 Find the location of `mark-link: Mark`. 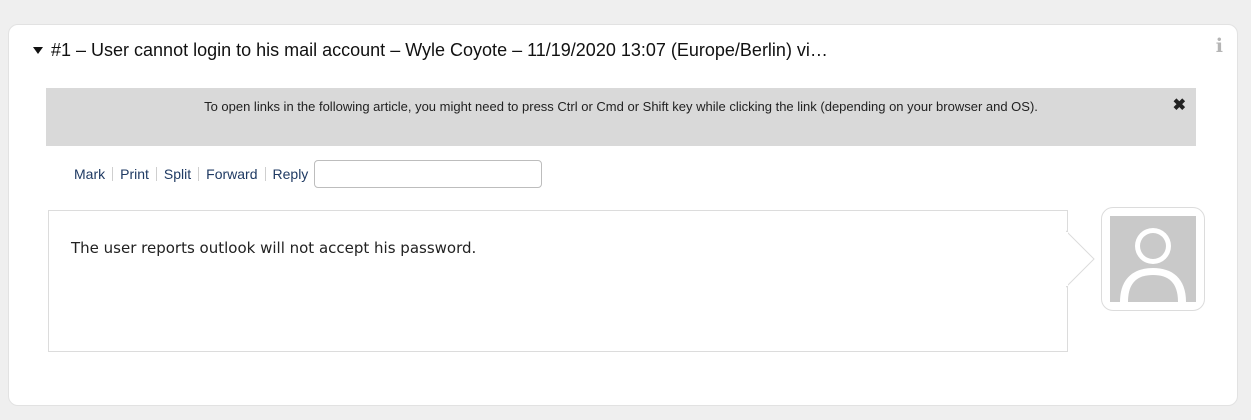

mark-link: Mark is located at coordinates (89, 174).